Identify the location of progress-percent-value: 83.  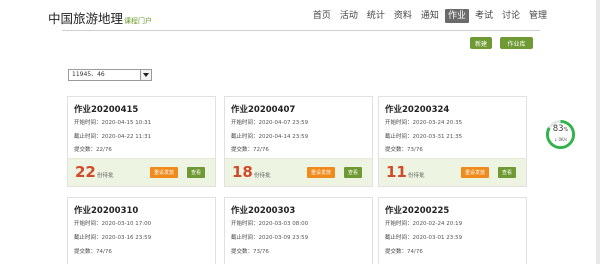
(558, 129).